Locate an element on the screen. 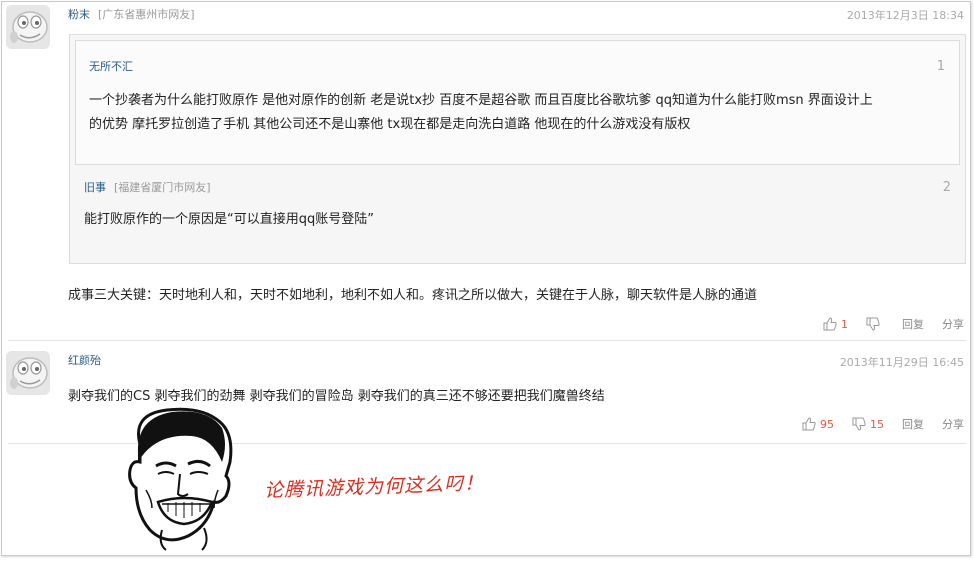 The height and width of the screenshot is (561, 974). quote-text: 能打败原作的一个原因是“可以直接用qq账号登陆” is located at coordinates (229, 219).